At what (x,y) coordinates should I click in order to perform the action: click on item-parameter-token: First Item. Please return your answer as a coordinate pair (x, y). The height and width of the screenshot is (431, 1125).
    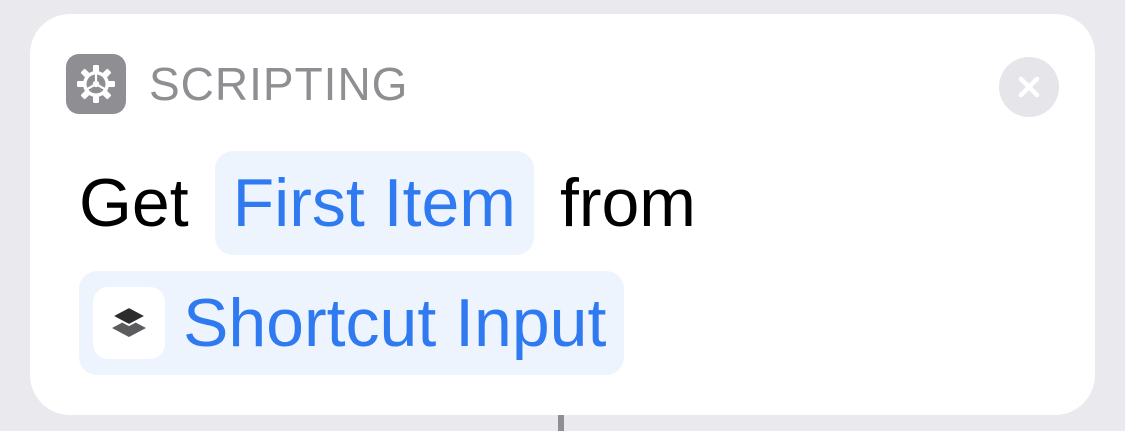
    Looking at the image, I should click on (374, 203).